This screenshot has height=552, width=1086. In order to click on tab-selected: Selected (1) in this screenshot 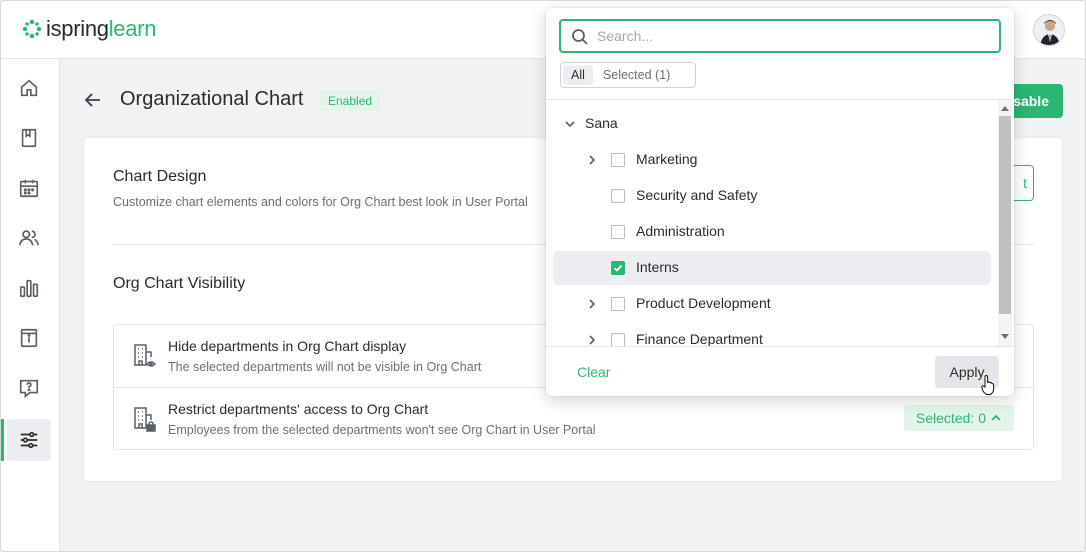, I will do `click(636, 75)`.